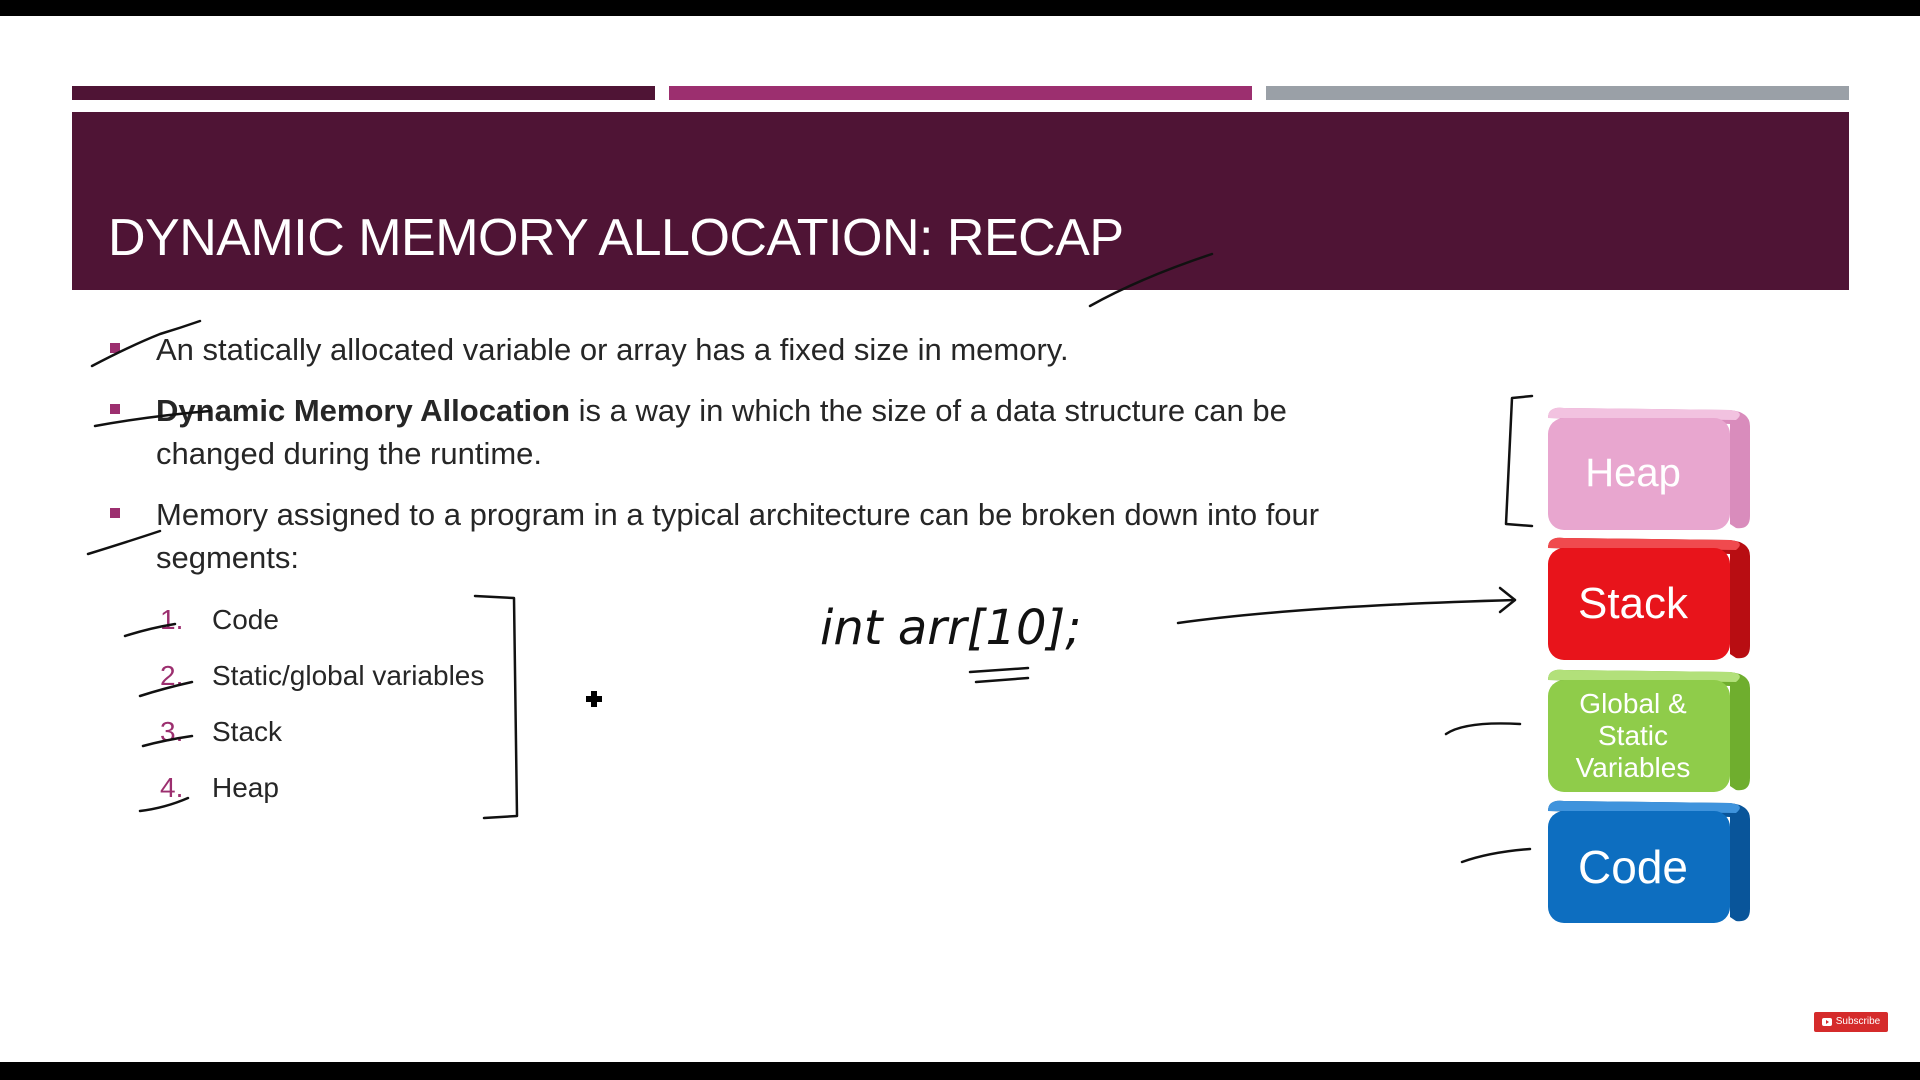 The image size is (1920, 1080). Describe the element at coordinates (496, 707) in the screenshot. I see `segments-bracket` at that location.